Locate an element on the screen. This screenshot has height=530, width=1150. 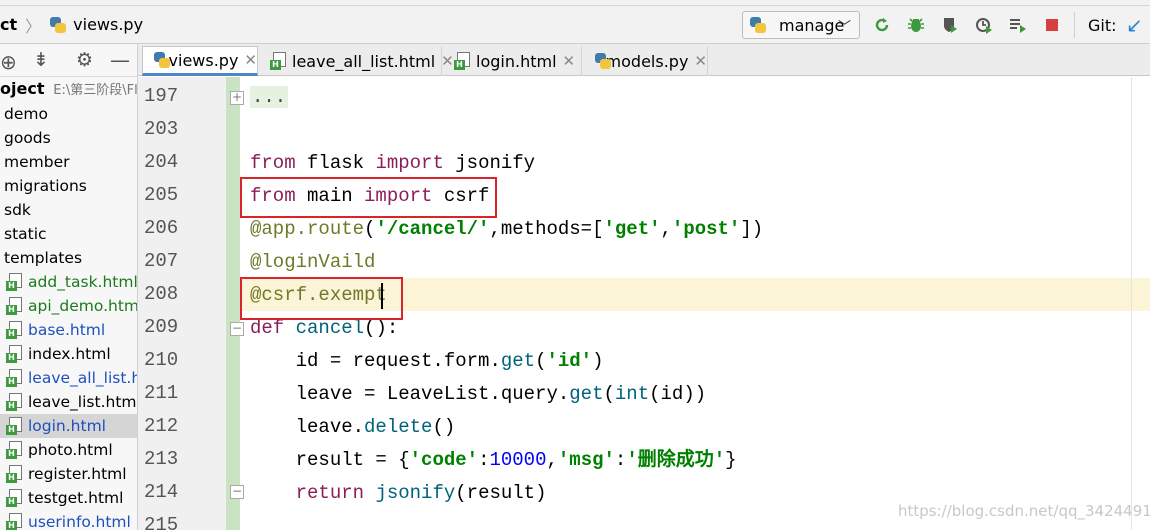
line-number: 213 is located at coordinates (161, 459).